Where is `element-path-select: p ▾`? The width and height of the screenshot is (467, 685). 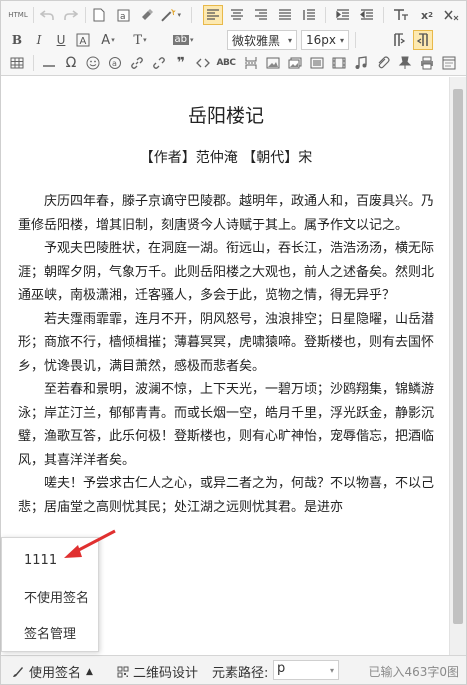 element-path-select: p ▾ is located at coordinates (306, 670).